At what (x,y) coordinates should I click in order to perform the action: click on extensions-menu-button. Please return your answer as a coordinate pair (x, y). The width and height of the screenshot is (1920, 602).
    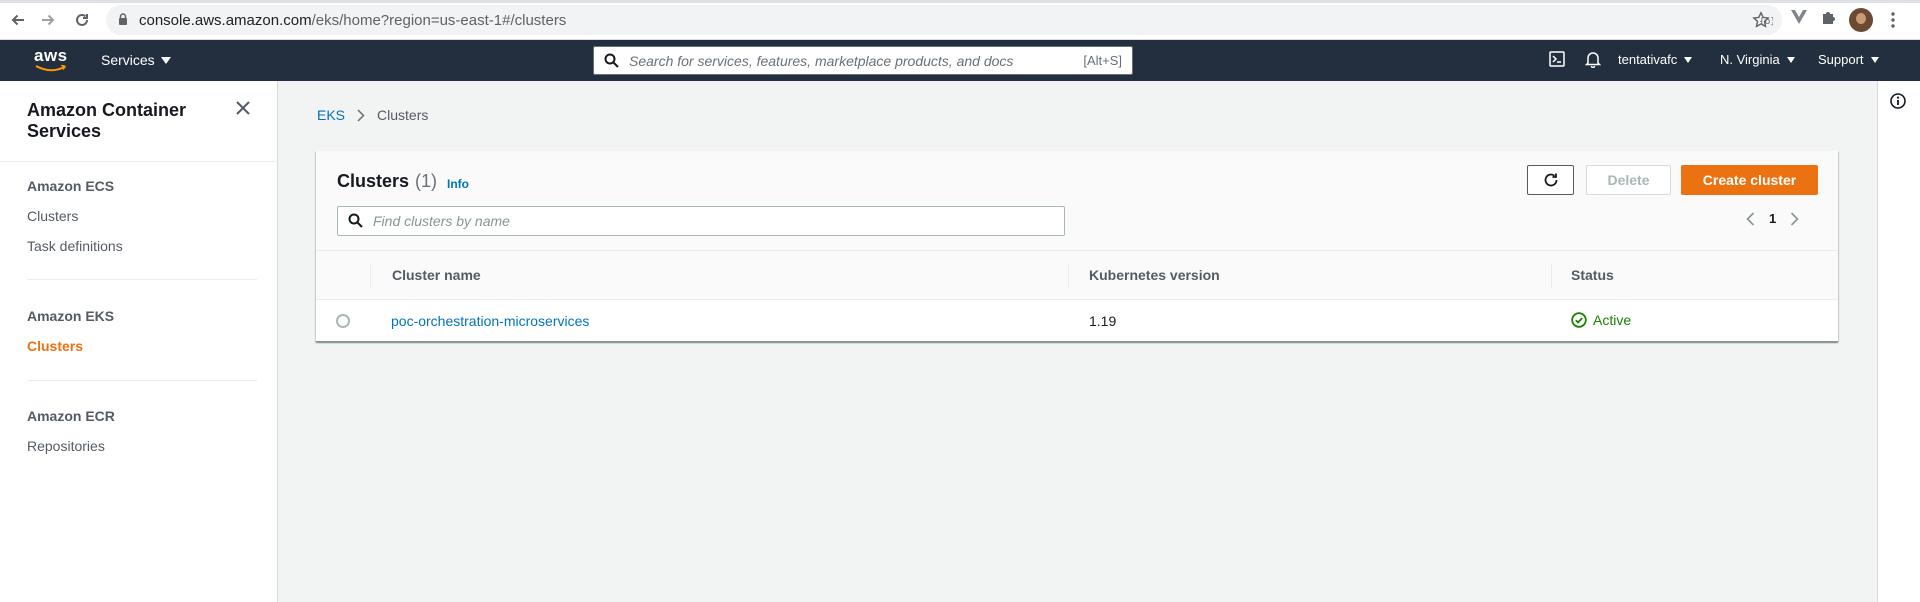
    Looking at the image, I should click on (1829, 19).